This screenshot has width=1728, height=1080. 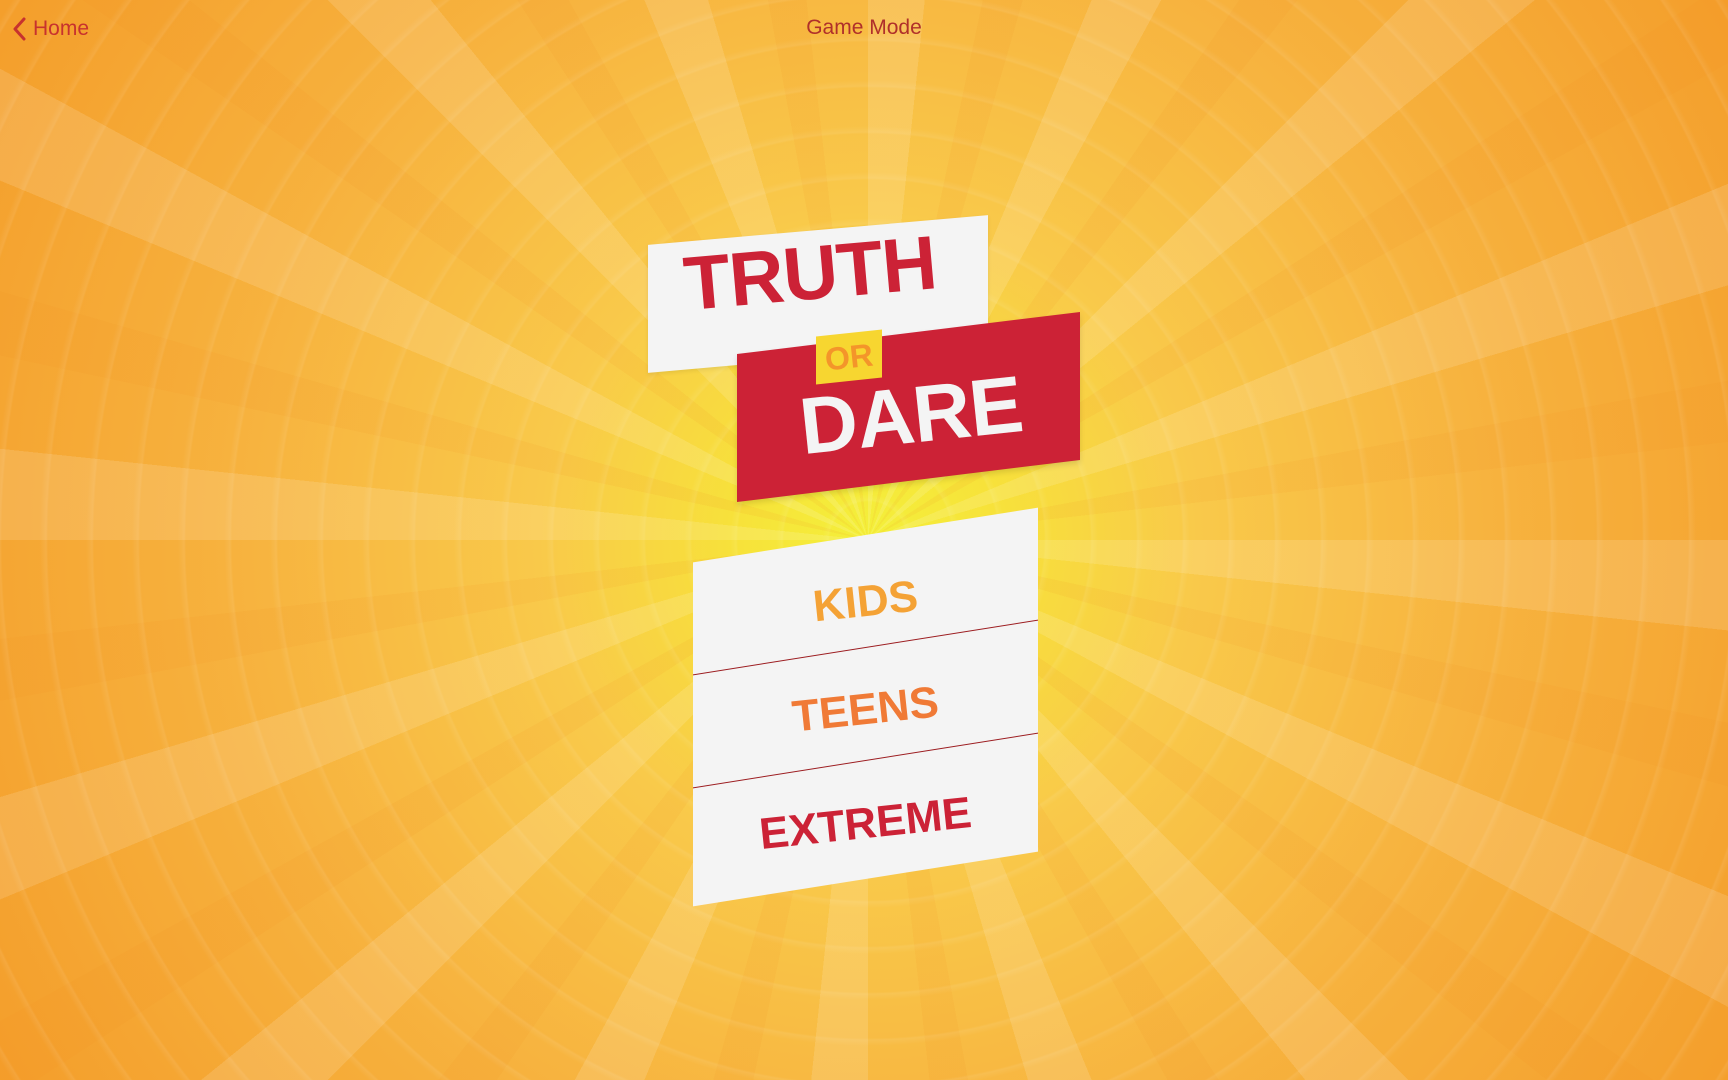 I want to click on game-mode-list: KIDS TEENS EXTREME, so click(x=865, y=721).